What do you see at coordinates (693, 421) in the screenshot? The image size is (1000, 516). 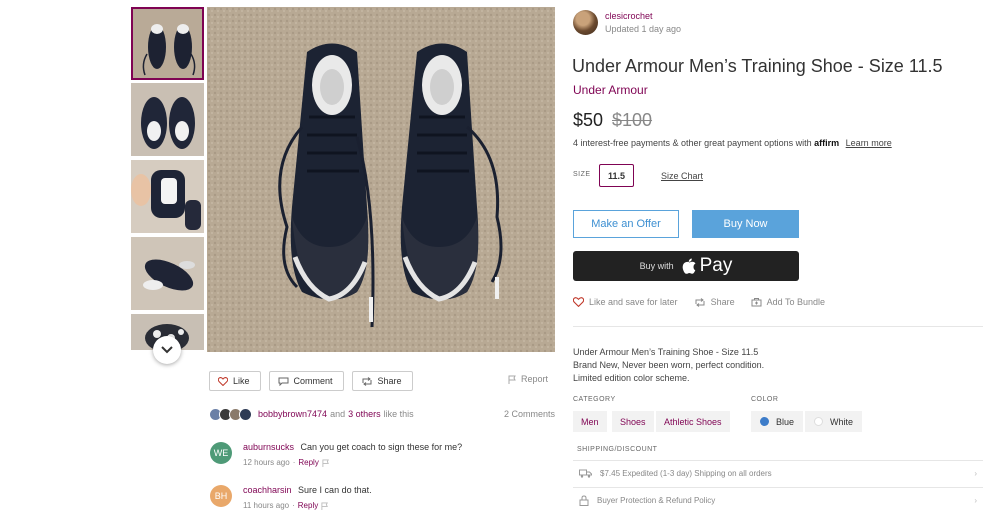 I see `category-tag-athletic-shoes: Athletic Shoes` at bounding box center [693, 421].